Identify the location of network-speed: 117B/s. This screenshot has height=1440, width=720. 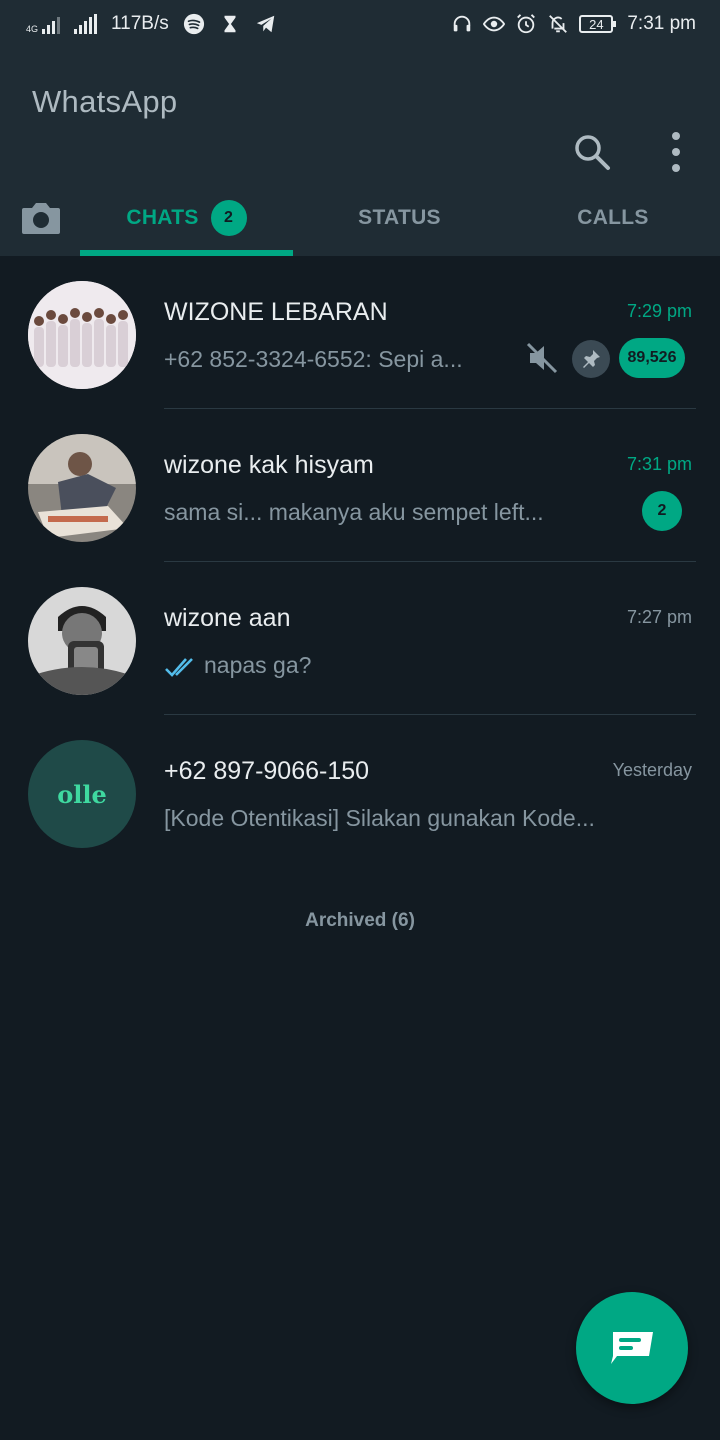
(140, 23).